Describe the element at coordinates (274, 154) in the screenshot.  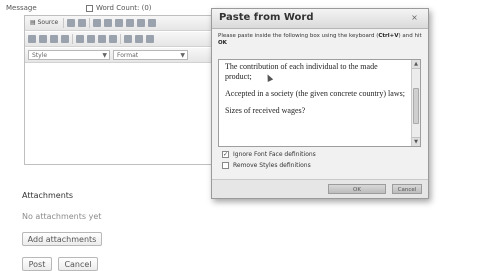
I see `ignore-font-label: Ignore Font Face definitions` at that location.